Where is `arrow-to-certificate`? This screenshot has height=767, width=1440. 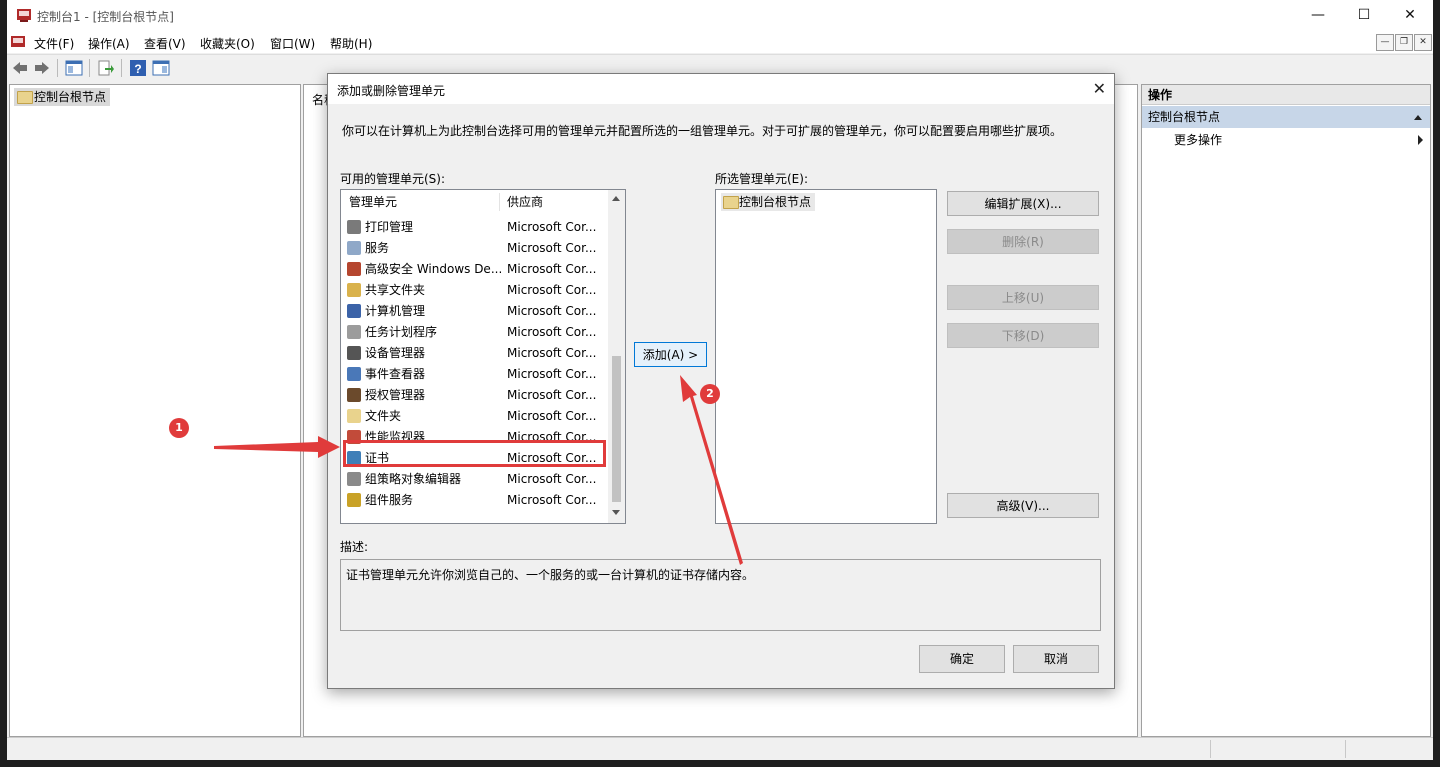 arrow-to-certificate is located at coordinates (277, 447).